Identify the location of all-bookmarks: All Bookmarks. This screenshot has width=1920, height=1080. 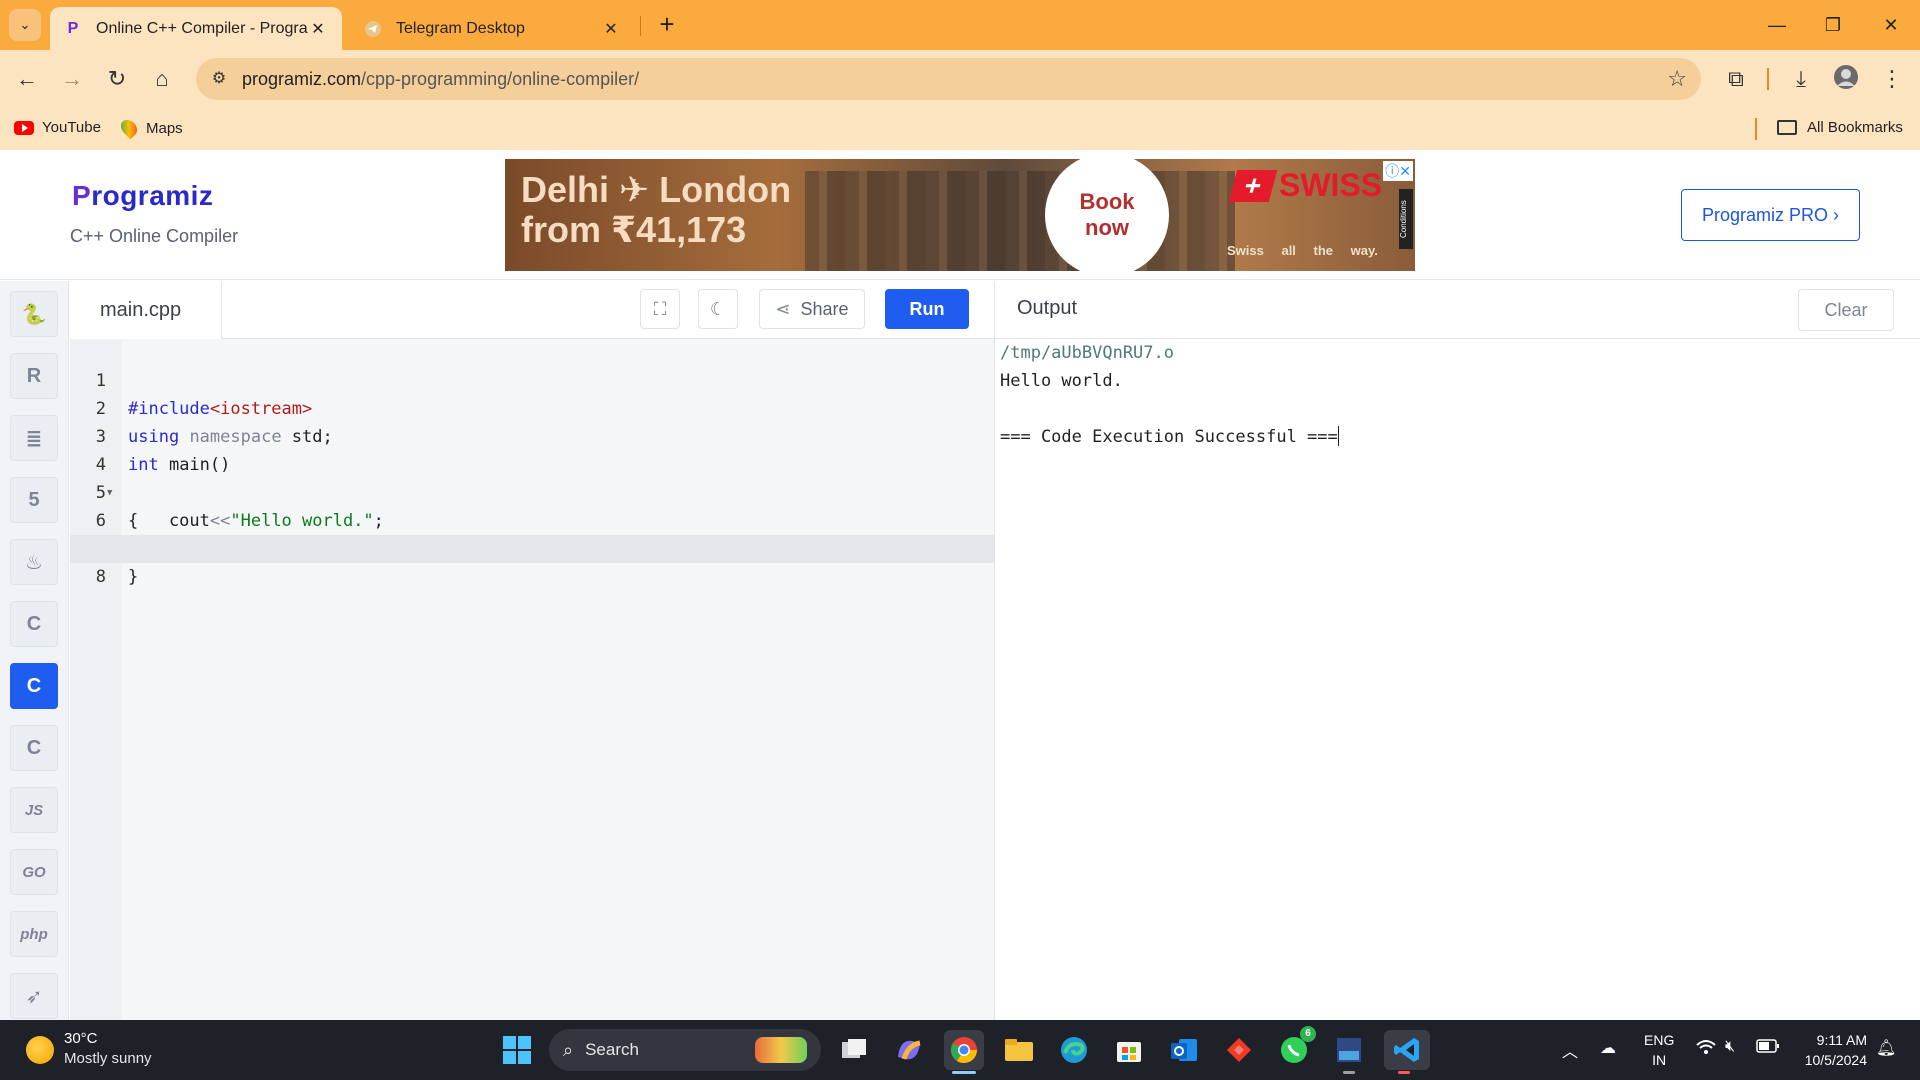
(1840, 127).